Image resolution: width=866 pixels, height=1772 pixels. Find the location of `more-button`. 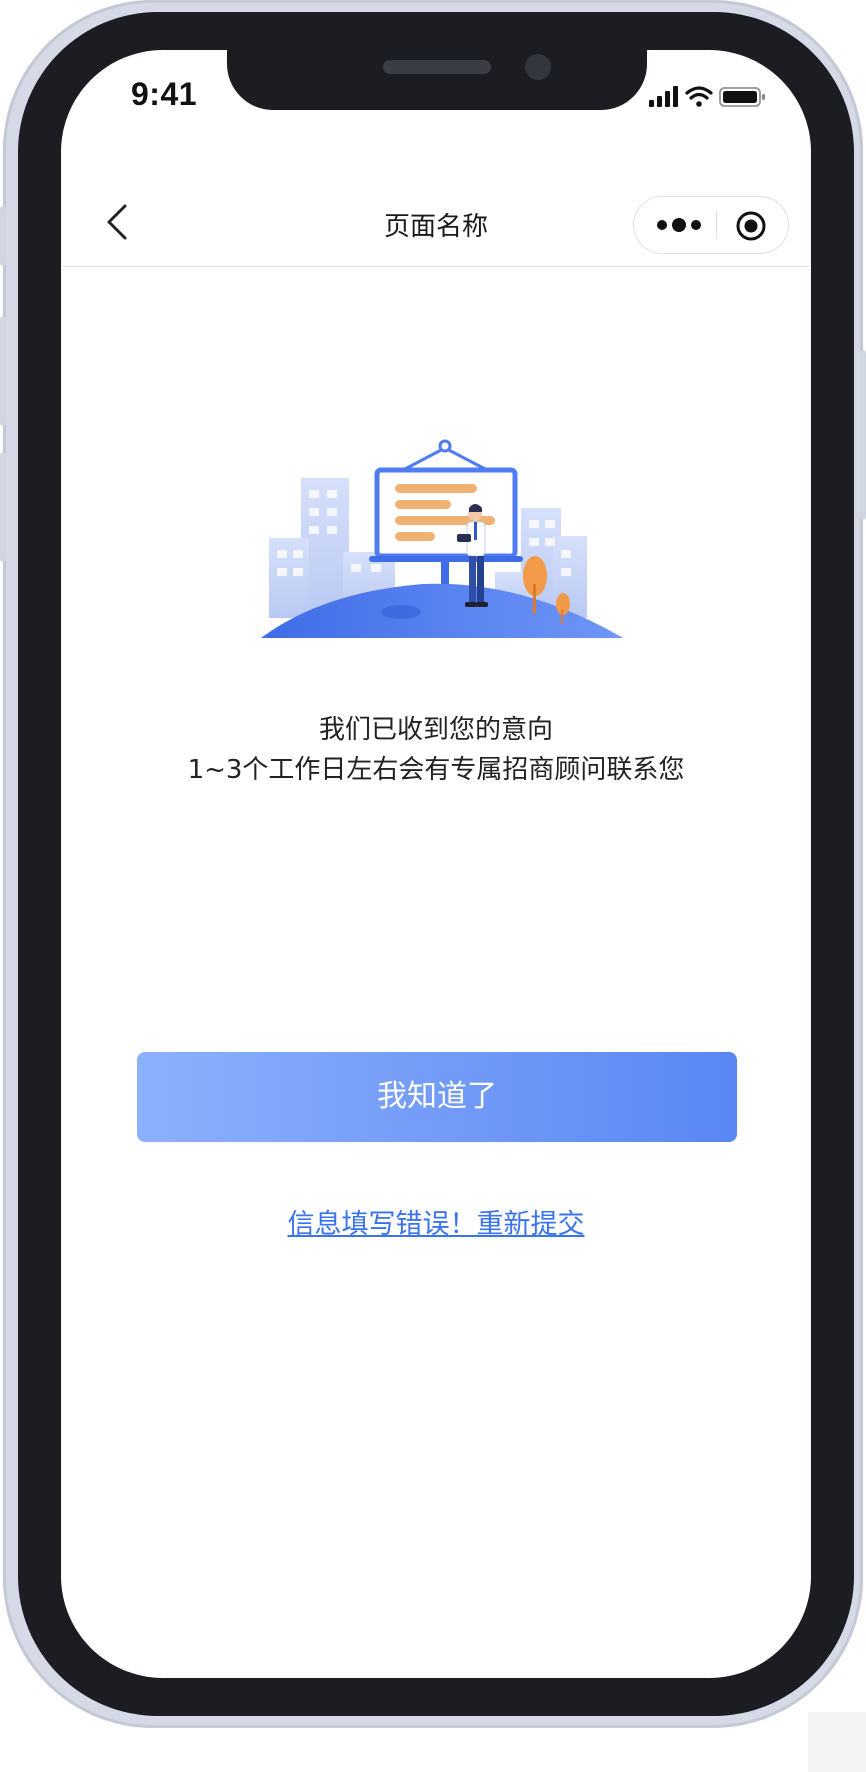

more-button is located at coordinates (679, 225).